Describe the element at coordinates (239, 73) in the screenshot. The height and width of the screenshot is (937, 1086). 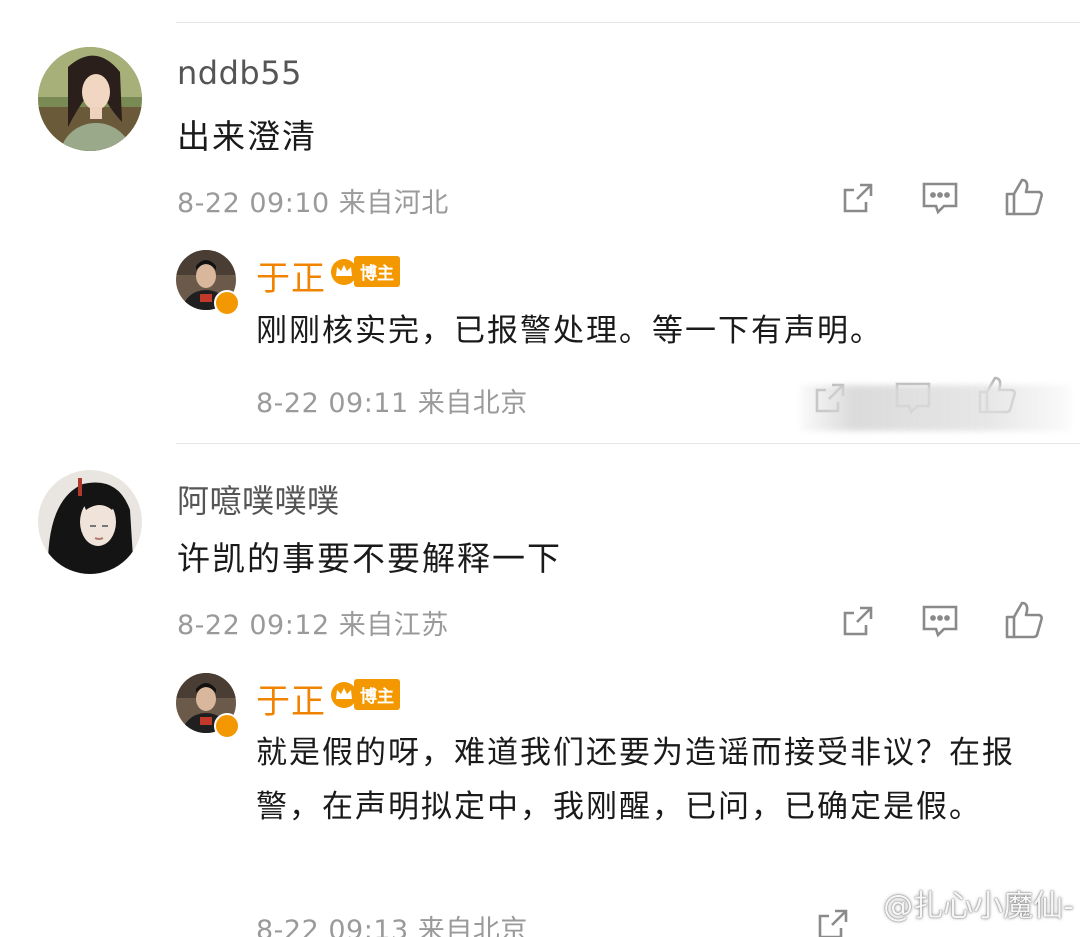
I see `comment-username: nddb55` at that location.